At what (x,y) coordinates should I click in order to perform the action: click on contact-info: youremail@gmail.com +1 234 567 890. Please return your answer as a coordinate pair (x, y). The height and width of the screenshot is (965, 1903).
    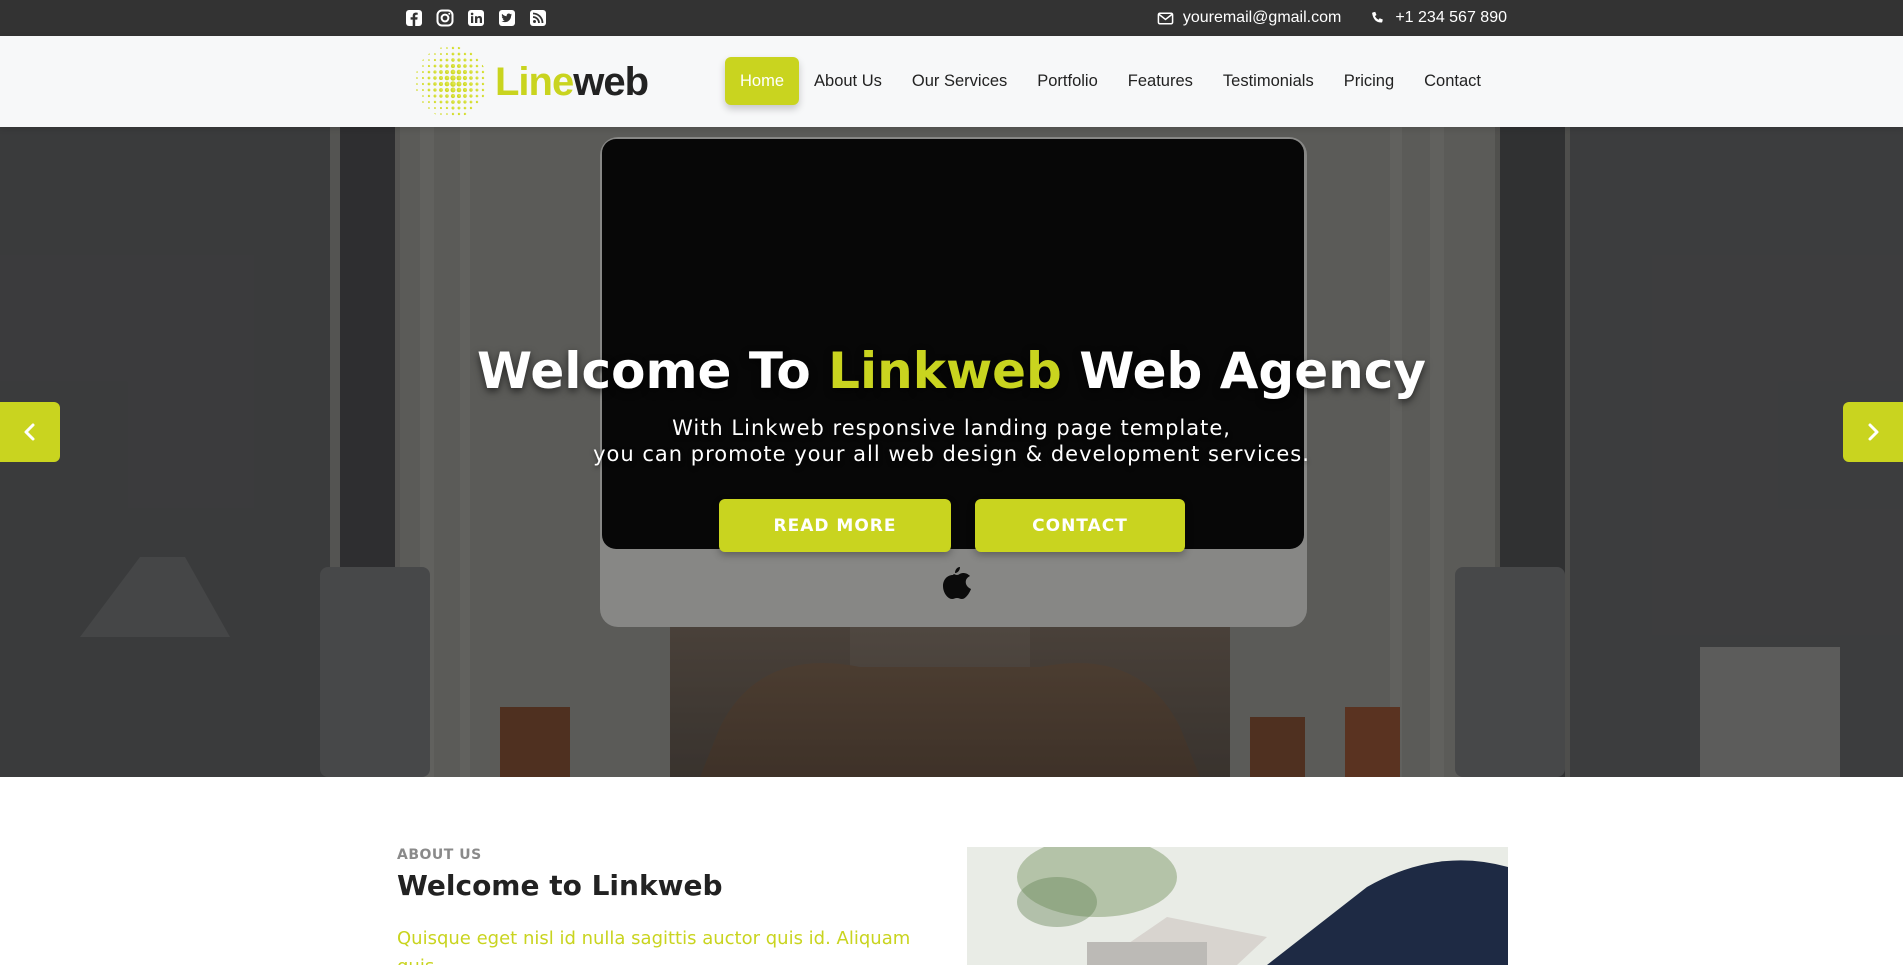
    Looking at the image, I should click on (1332, 18).